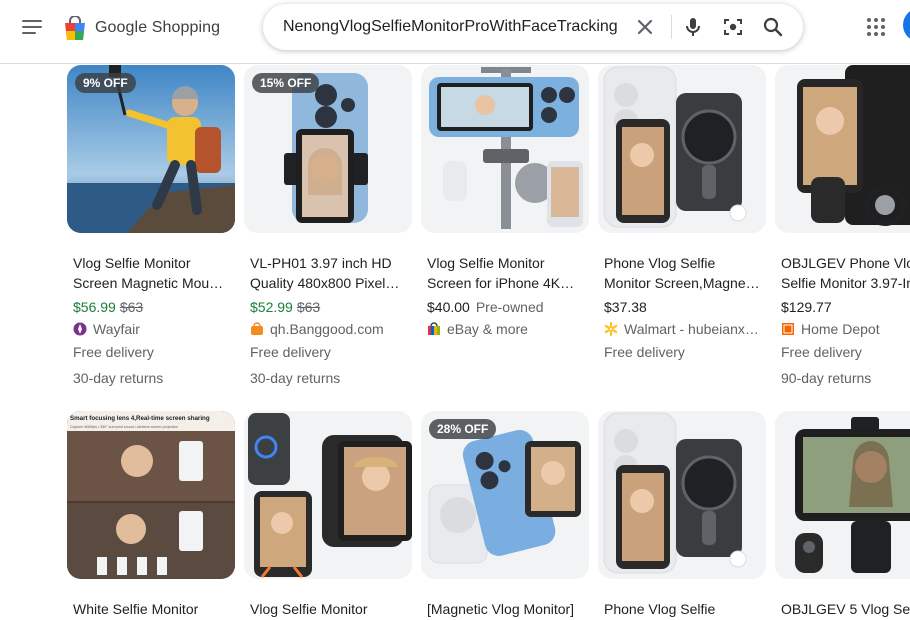 The image size is (910, 620). I want to click on top-bar: Google Shopping, so click(455, 32).